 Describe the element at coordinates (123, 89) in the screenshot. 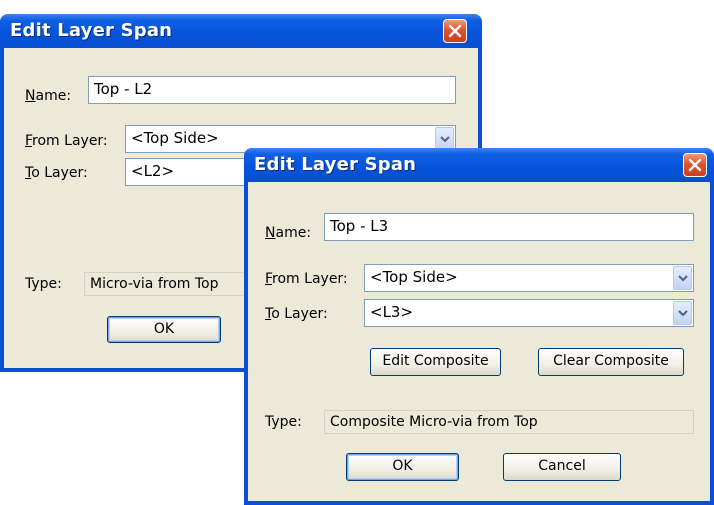

I see `name-field-value: Top - L2` at that location.